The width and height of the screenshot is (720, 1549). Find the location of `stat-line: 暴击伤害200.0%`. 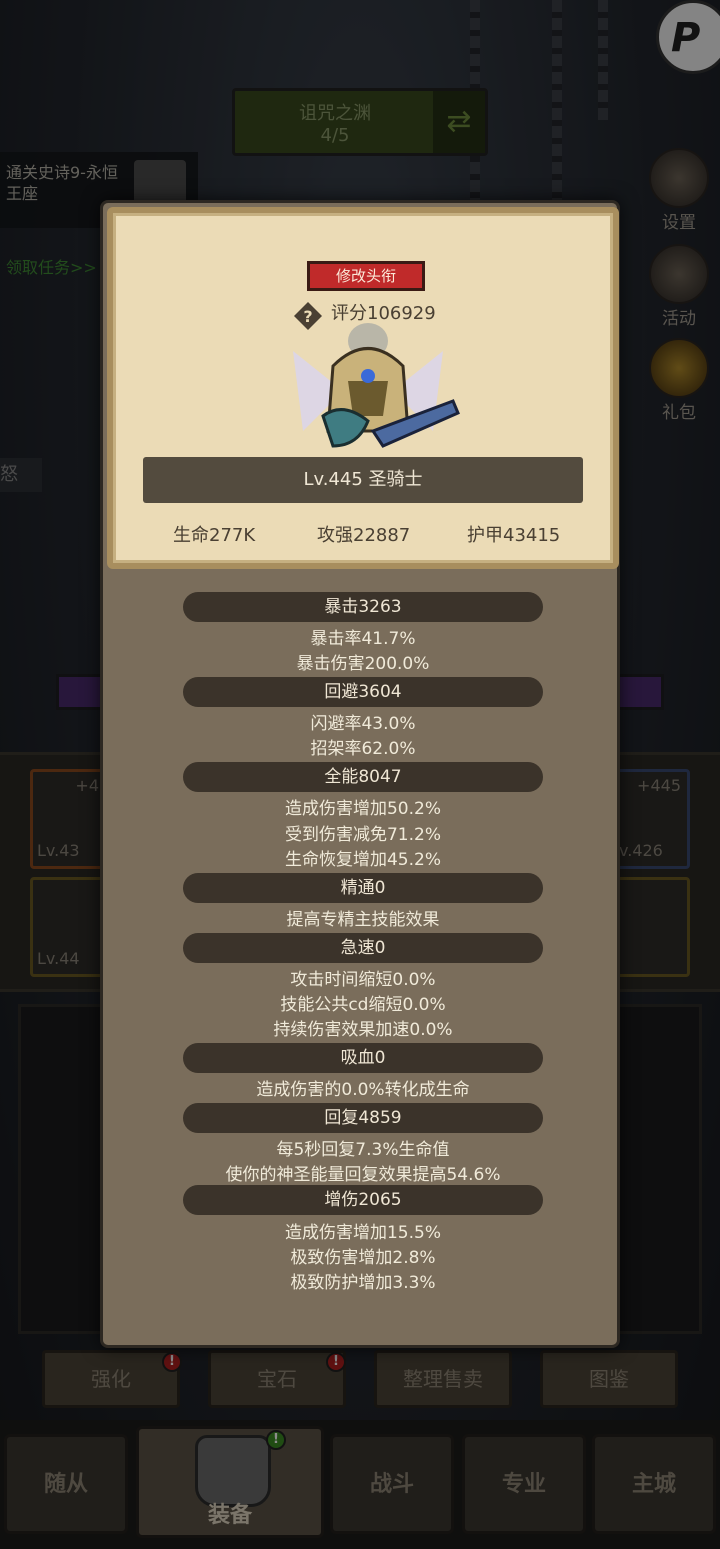

stat-line: 暴击伤害200.0% is located at coordinates (363, 664).